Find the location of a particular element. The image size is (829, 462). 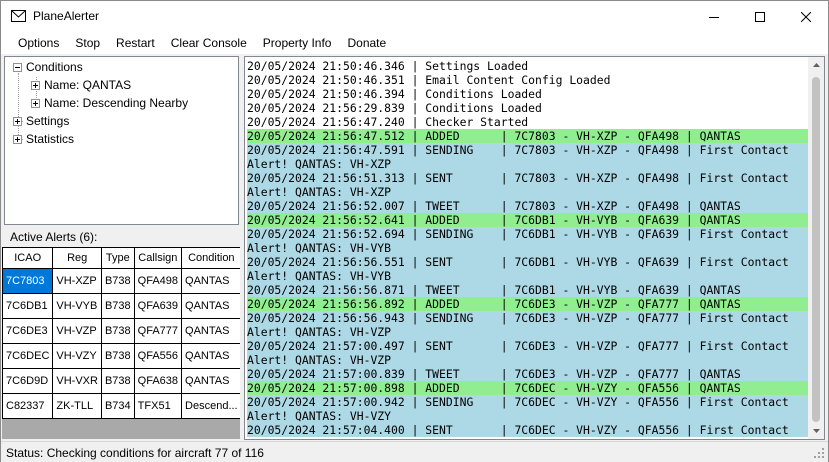

cell-reg: VH-VXR is located at coordinates (77, 381).